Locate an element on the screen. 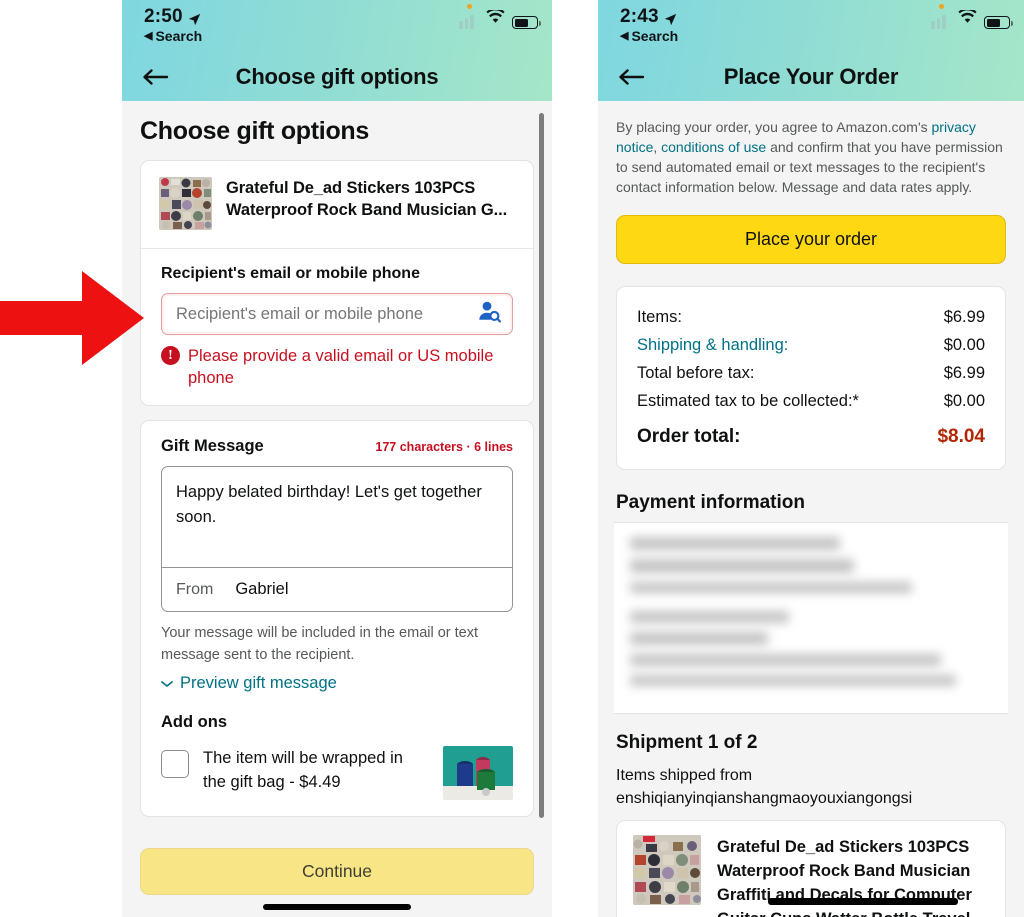  summary-row-label: Items: is located at coordinates (659, 317).